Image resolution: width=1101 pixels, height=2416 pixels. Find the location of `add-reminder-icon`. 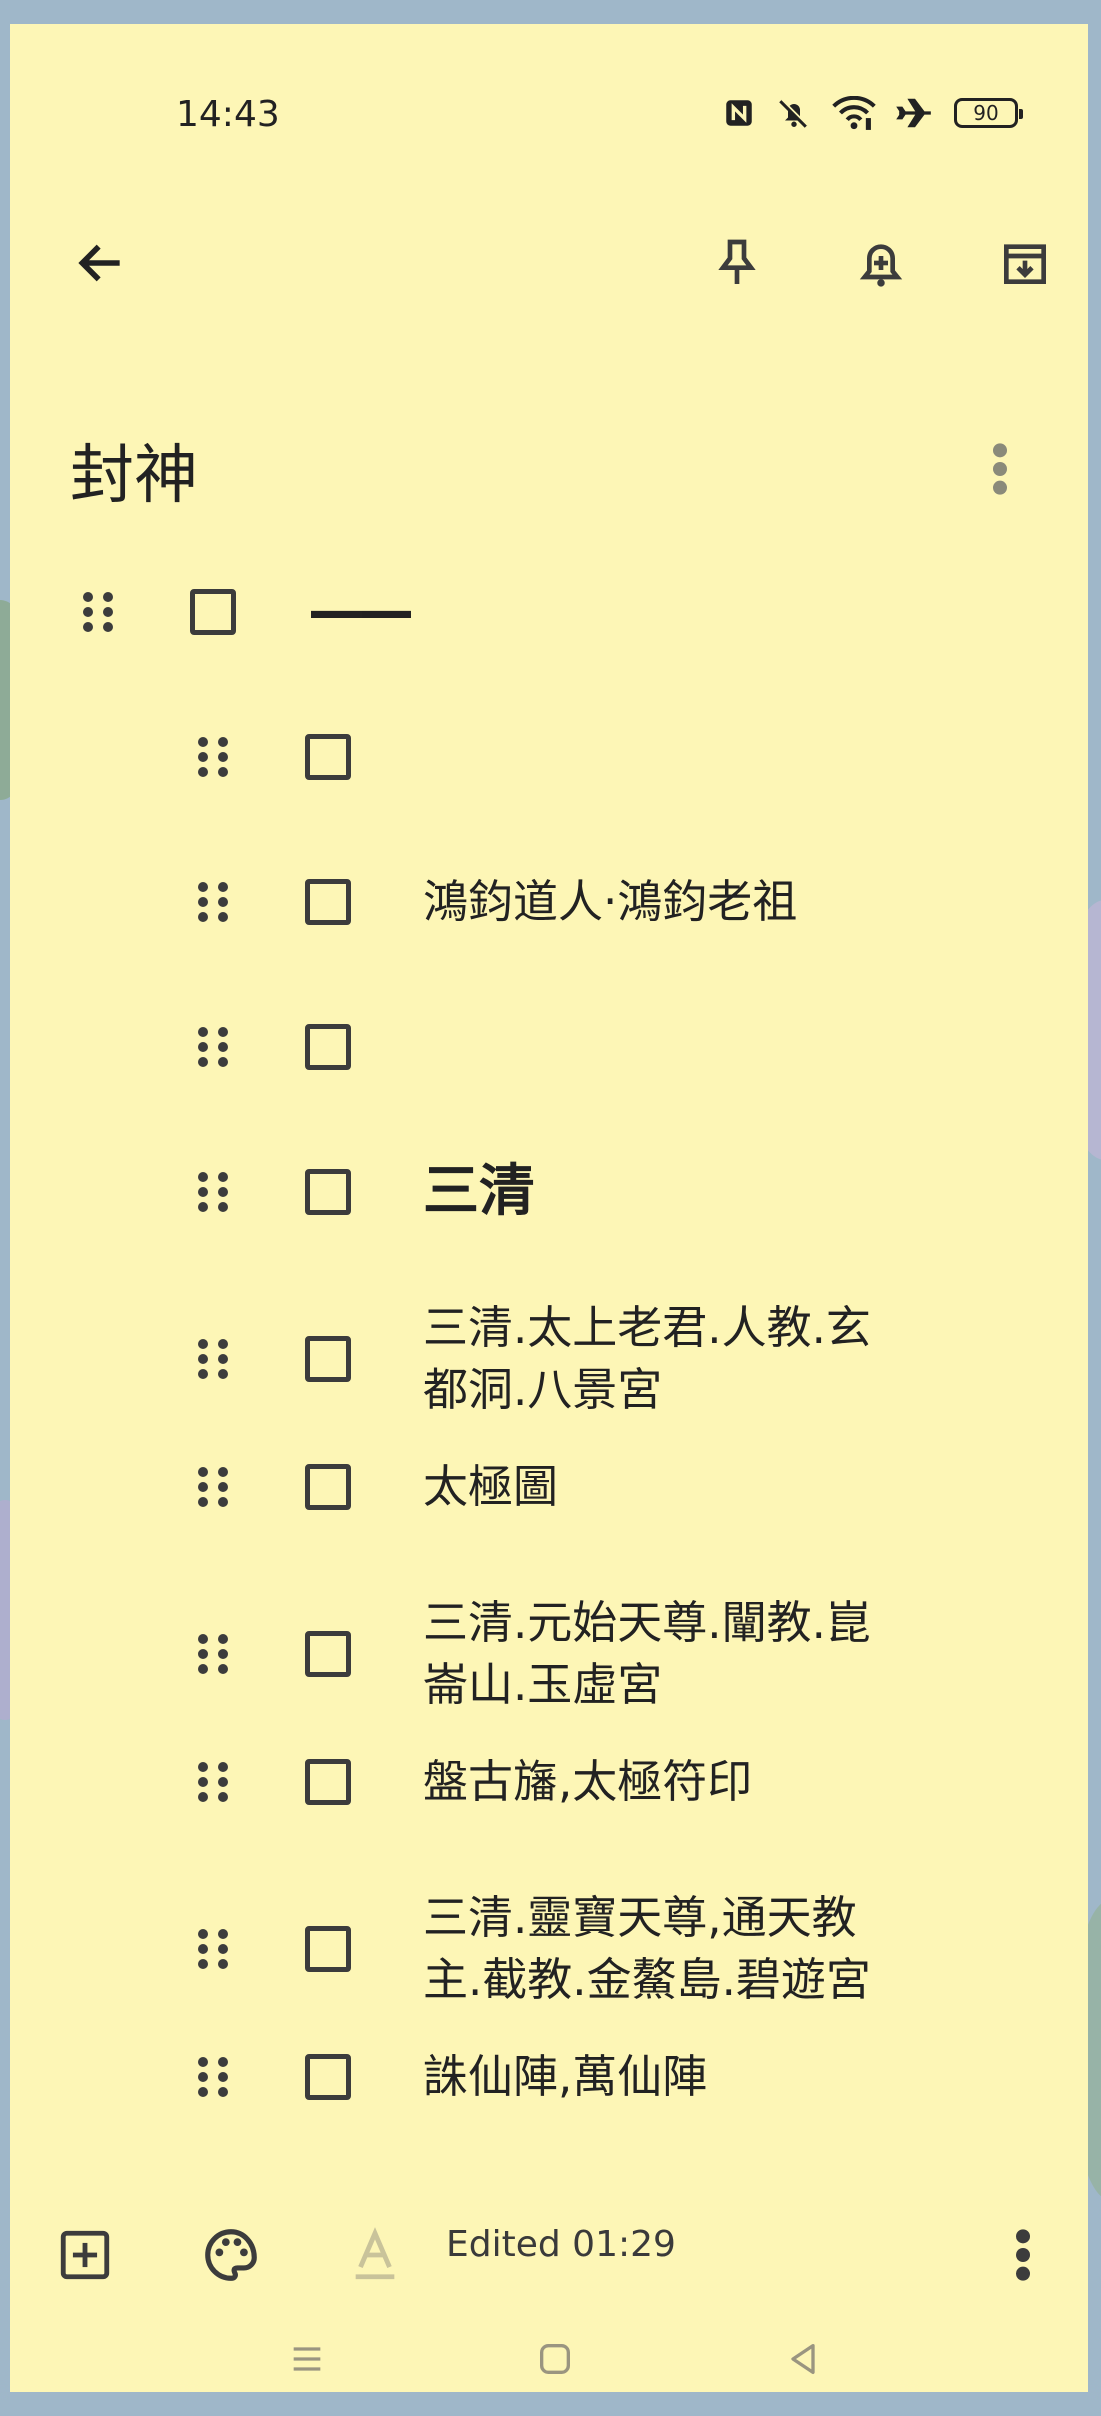

add-reminder-icon is located at coordinates (881, 265).